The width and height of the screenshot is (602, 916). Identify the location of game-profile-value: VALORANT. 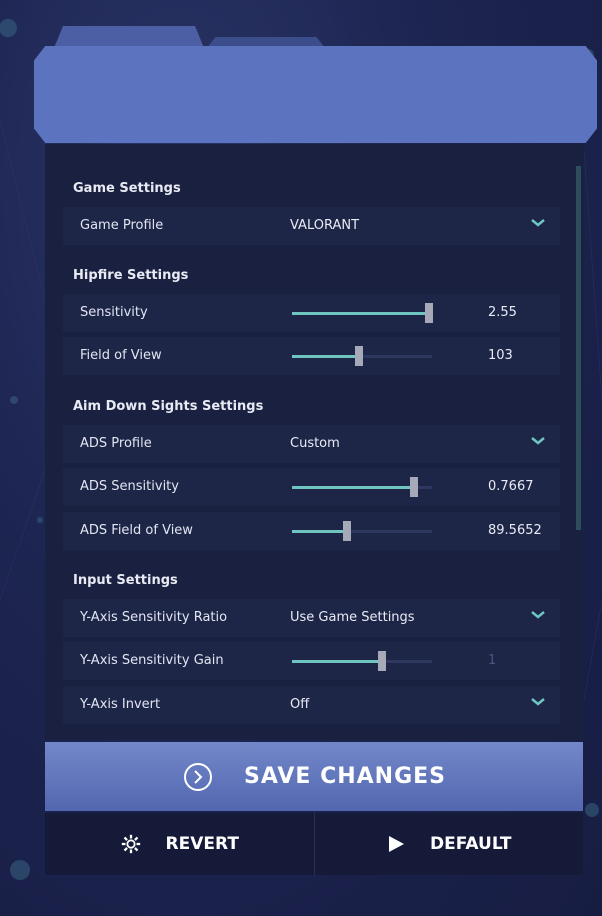
(325, 225).